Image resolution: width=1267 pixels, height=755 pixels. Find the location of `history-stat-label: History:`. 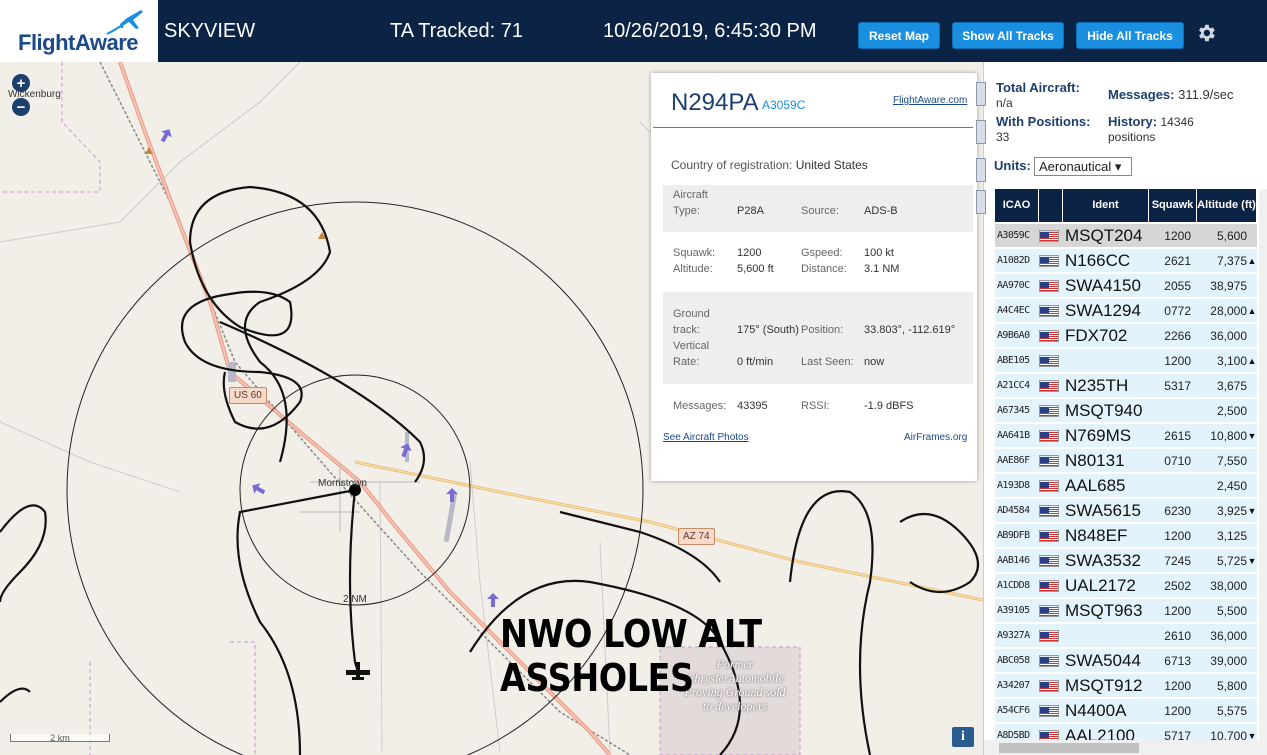

history-stat-label: History: is located at coordinates (1133, 121).